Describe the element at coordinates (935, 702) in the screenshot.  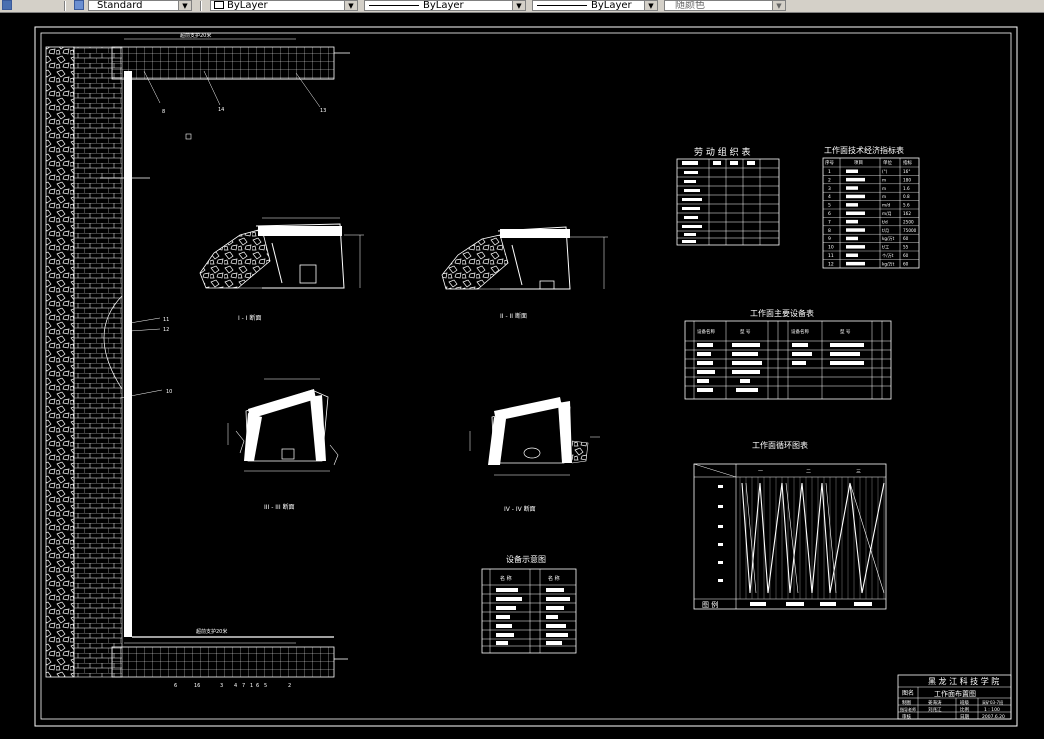
I see `title-block-value: 姜海涛` at that location.